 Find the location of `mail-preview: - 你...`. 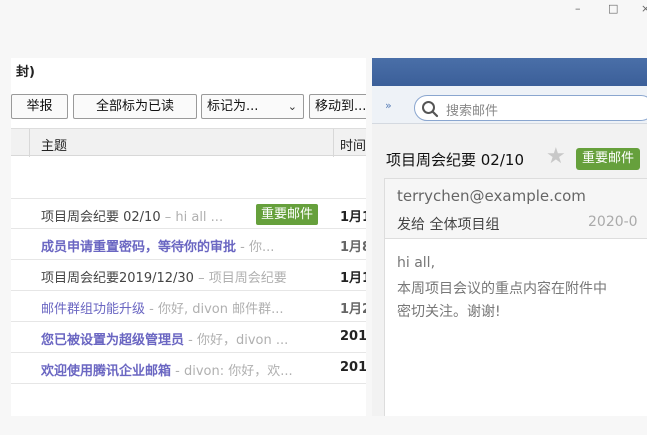

mail-preview: - 你... is located at coordinates (255, 247).